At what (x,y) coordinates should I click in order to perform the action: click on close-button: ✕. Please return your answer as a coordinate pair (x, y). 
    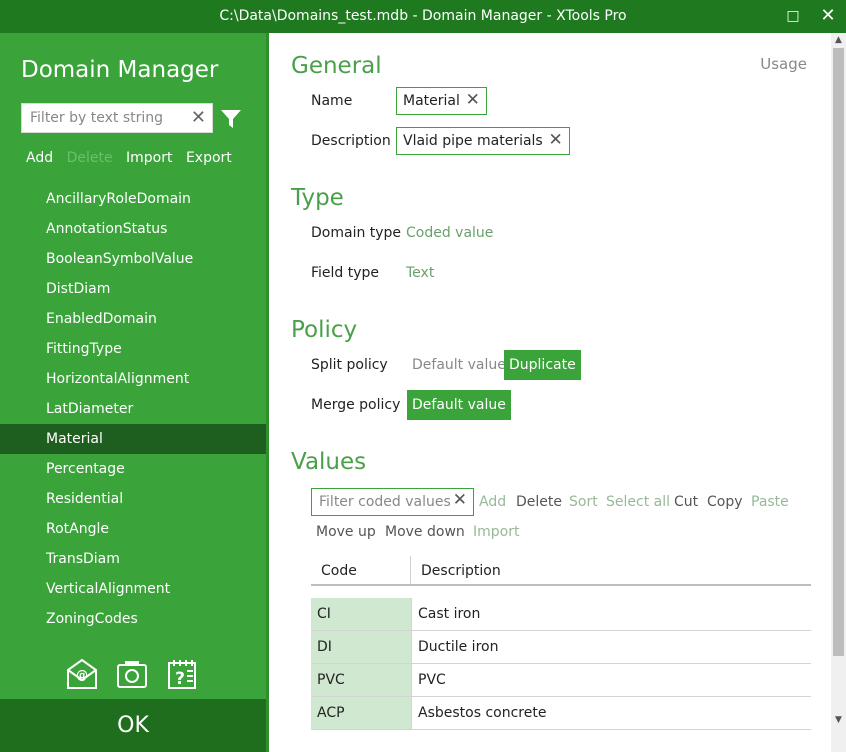
    Looking at the image, I should click on (828, 16).